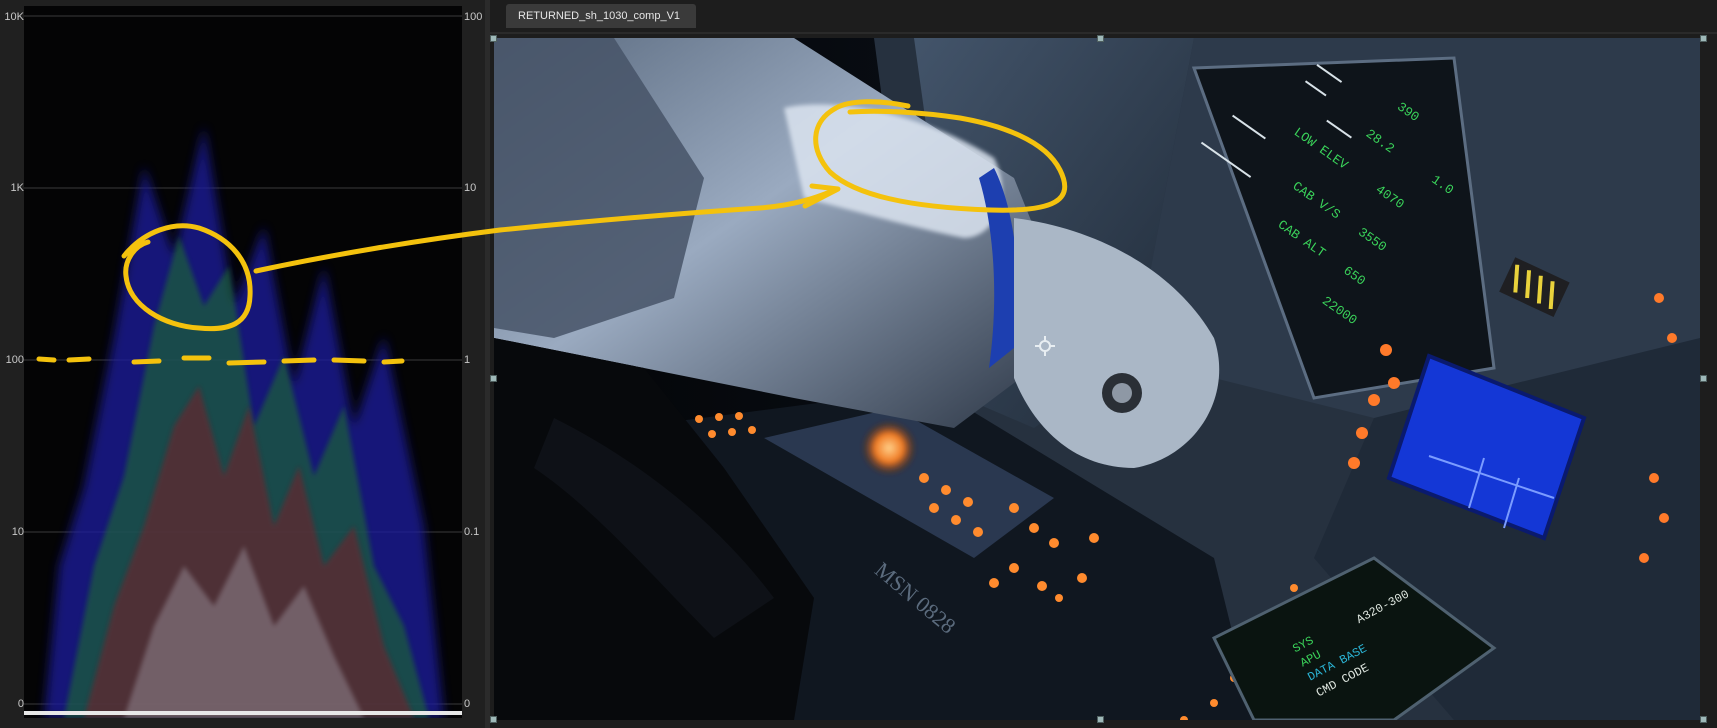  What do you see at coordinates (601, 16) in the screenshot?
I see `clip-tab: RETURNED_sh_1030_comp_V1` at bounding box center [601, 16].